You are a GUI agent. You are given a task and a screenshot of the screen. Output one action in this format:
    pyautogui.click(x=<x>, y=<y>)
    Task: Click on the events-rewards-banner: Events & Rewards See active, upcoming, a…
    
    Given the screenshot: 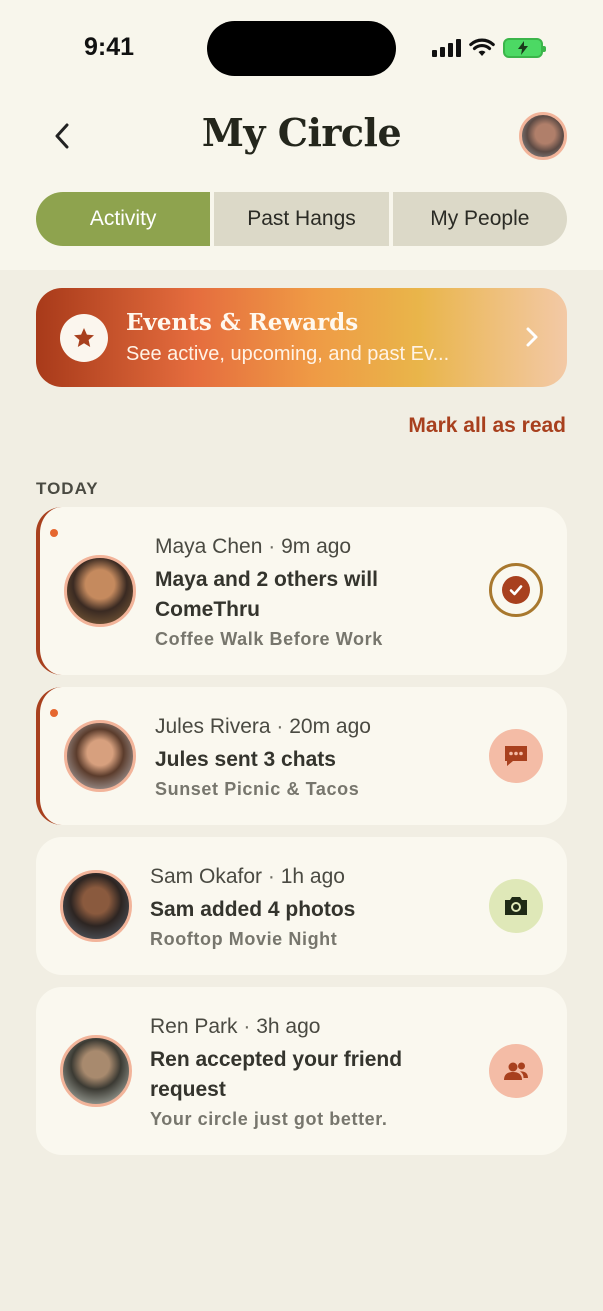 What is the action you would take?
    pyautogui.click(x=301, y=337)
    